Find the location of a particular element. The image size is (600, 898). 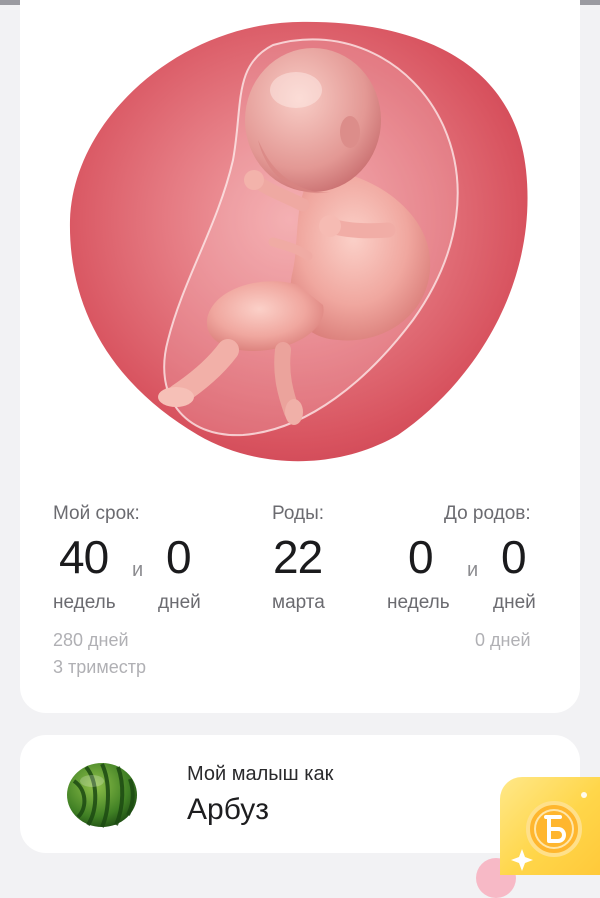

baby-size-fruit: Арбуз is located at coordinates (228, 809).